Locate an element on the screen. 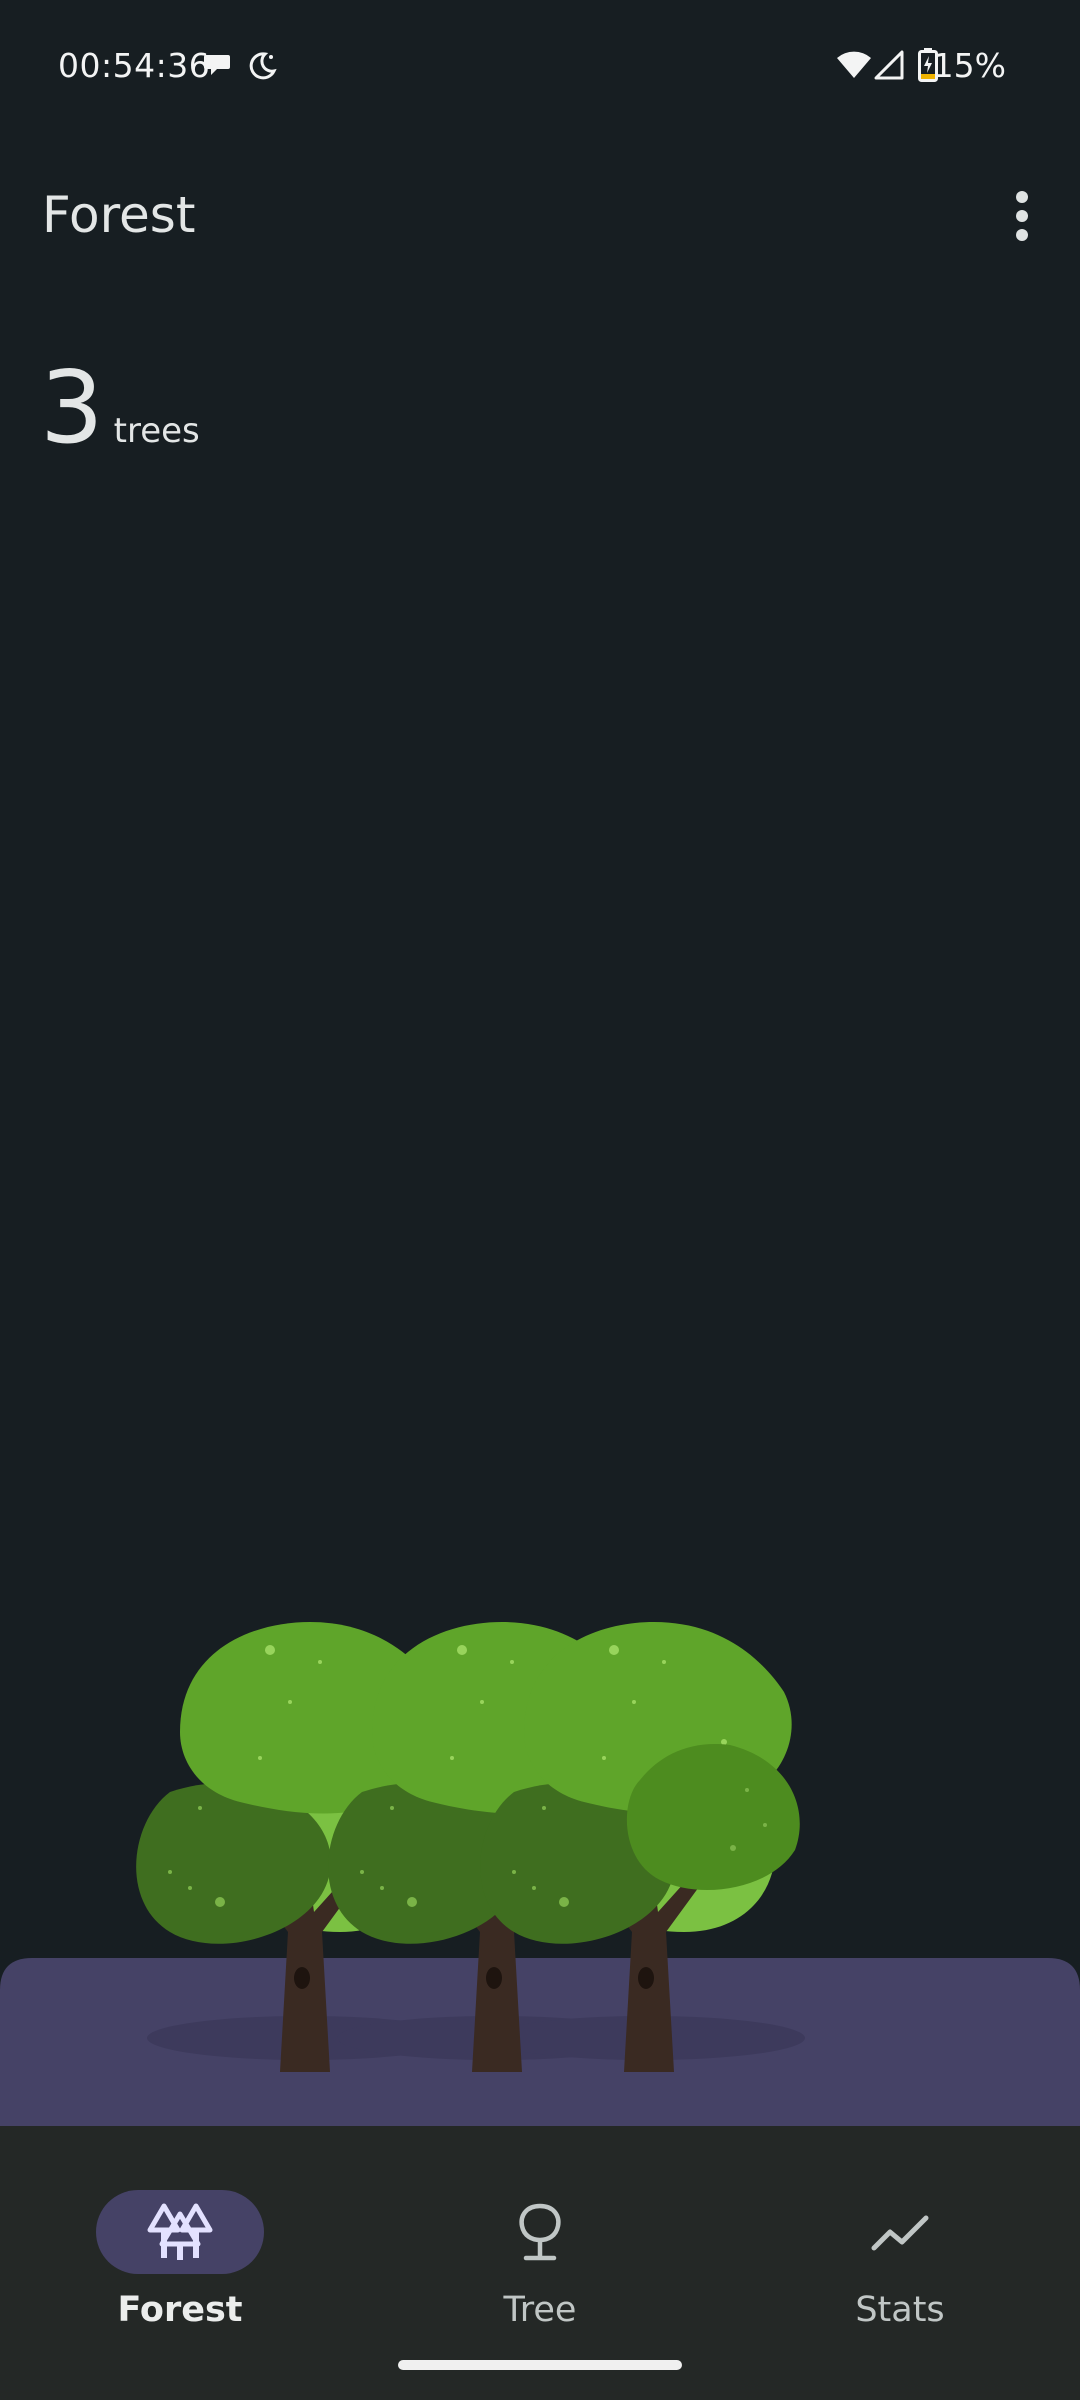 The width and height of the screenshot is (1080, 2400). nav-label-forest: Forest is located at coordinates (180, 2310).